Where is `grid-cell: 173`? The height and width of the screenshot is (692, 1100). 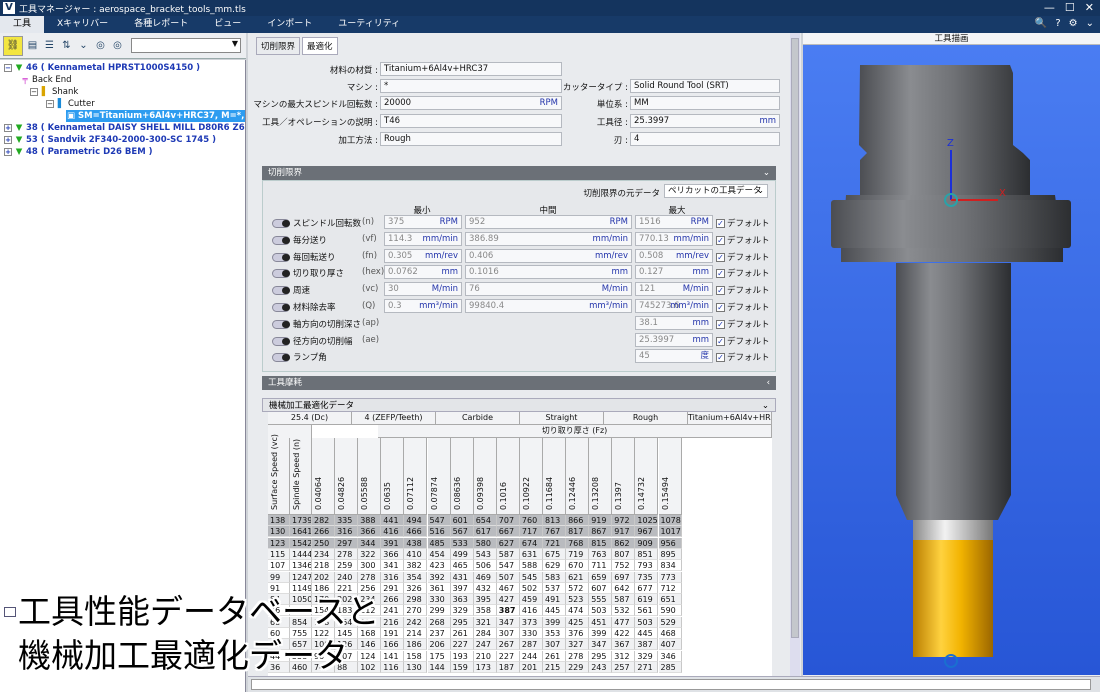 grid-cell: 173 is located at coordinates (485, 667).